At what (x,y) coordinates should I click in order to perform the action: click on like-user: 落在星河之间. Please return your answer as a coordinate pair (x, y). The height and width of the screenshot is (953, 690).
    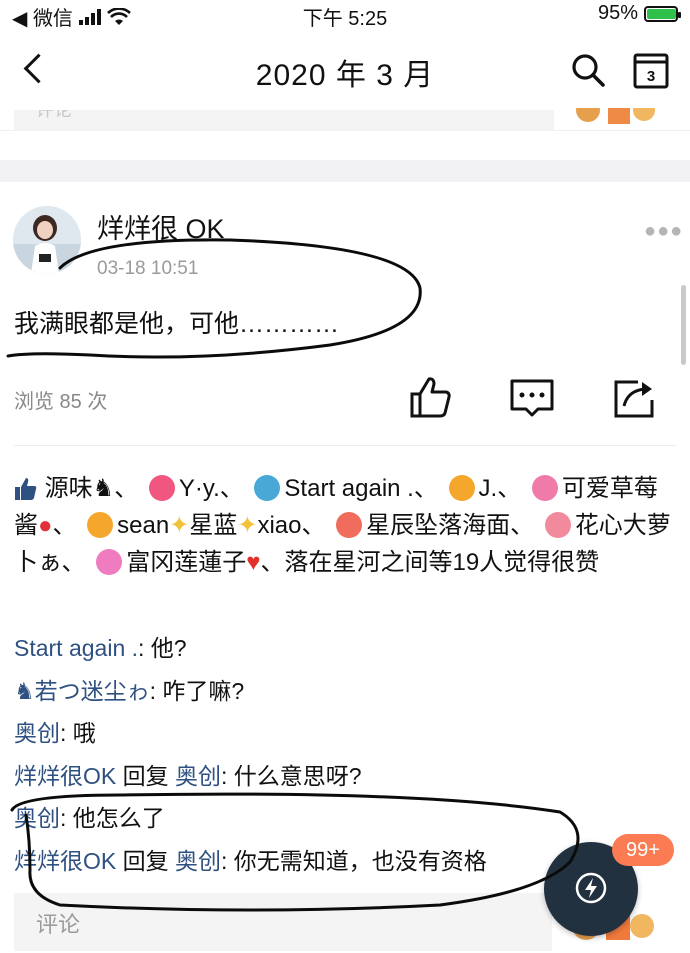
    Looking at the image, I should click on (356, 562).